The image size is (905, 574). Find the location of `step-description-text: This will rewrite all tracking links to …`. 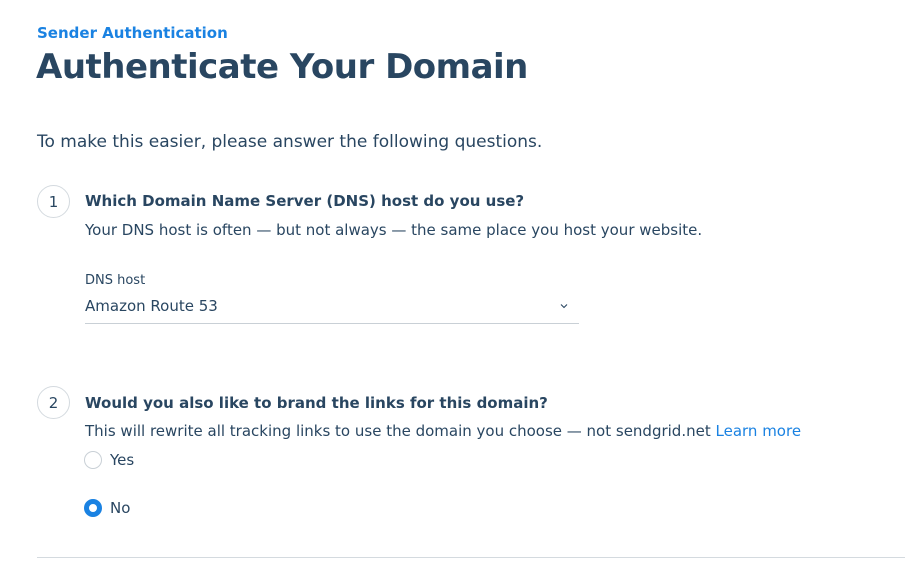

step-description-text: This will rewrite all tracking links to … is located at coordinates (398, 431).